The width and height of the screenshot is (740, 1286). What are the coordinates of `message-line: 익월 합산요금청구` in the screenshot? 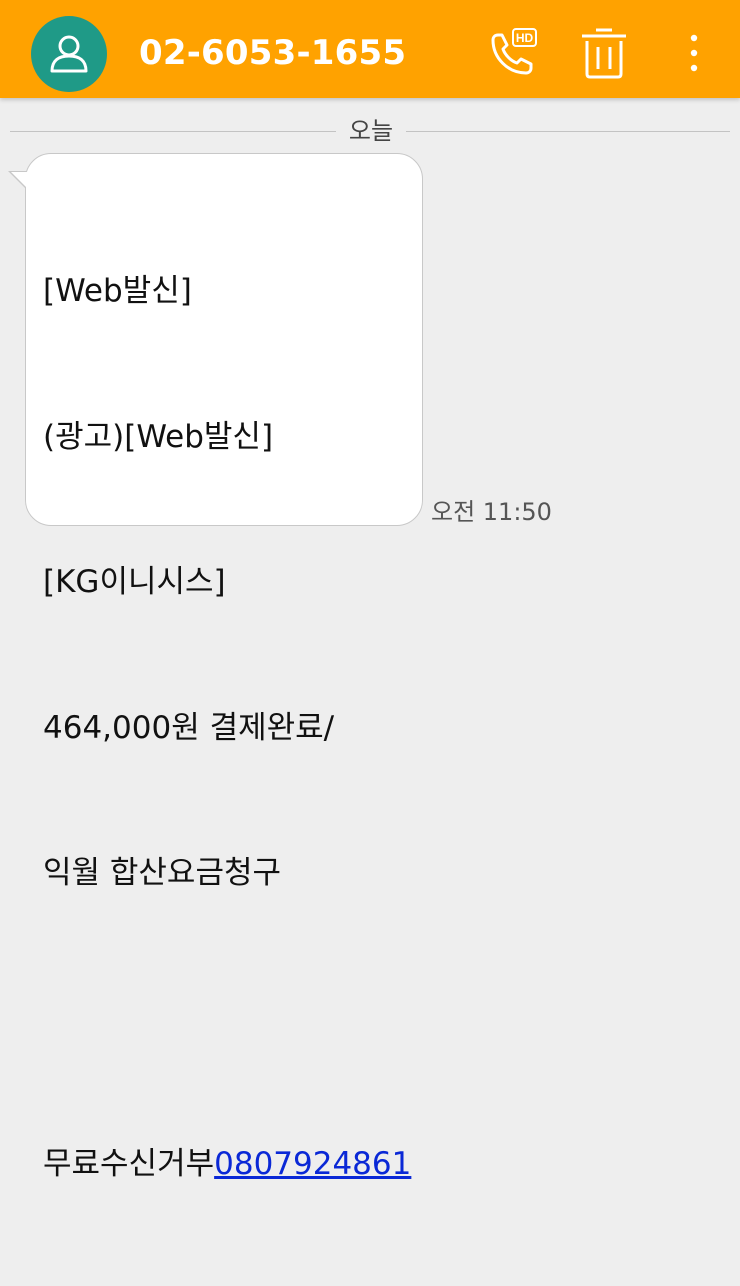 It's located at (162, 873).